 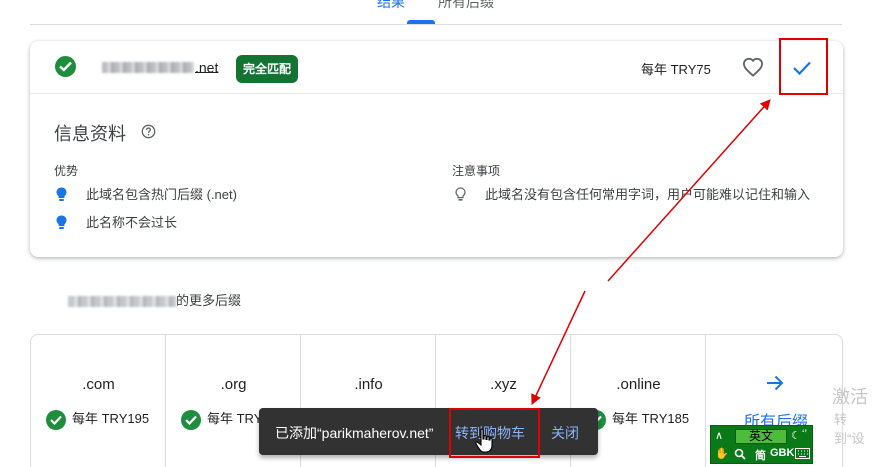 What do you see at coordinates (221, 419) in the screenshot?
I see `suffix-price: 每年 TRY` at bounding box center [221, 419].